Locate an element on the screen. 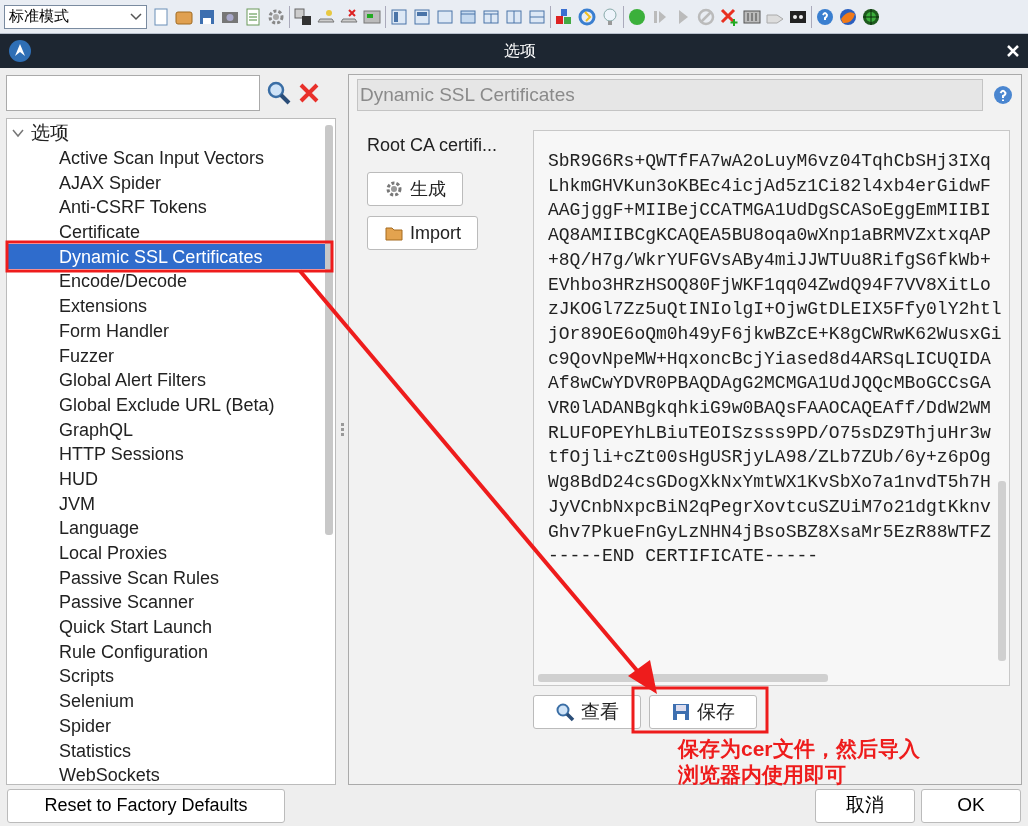 The height and width of the screenshot is (826, 1028). certificate-line: c9QovNpeMW+HqxoncBcjYiased8d4ARSqLICUQIDA is located at coordinates (770, 359).